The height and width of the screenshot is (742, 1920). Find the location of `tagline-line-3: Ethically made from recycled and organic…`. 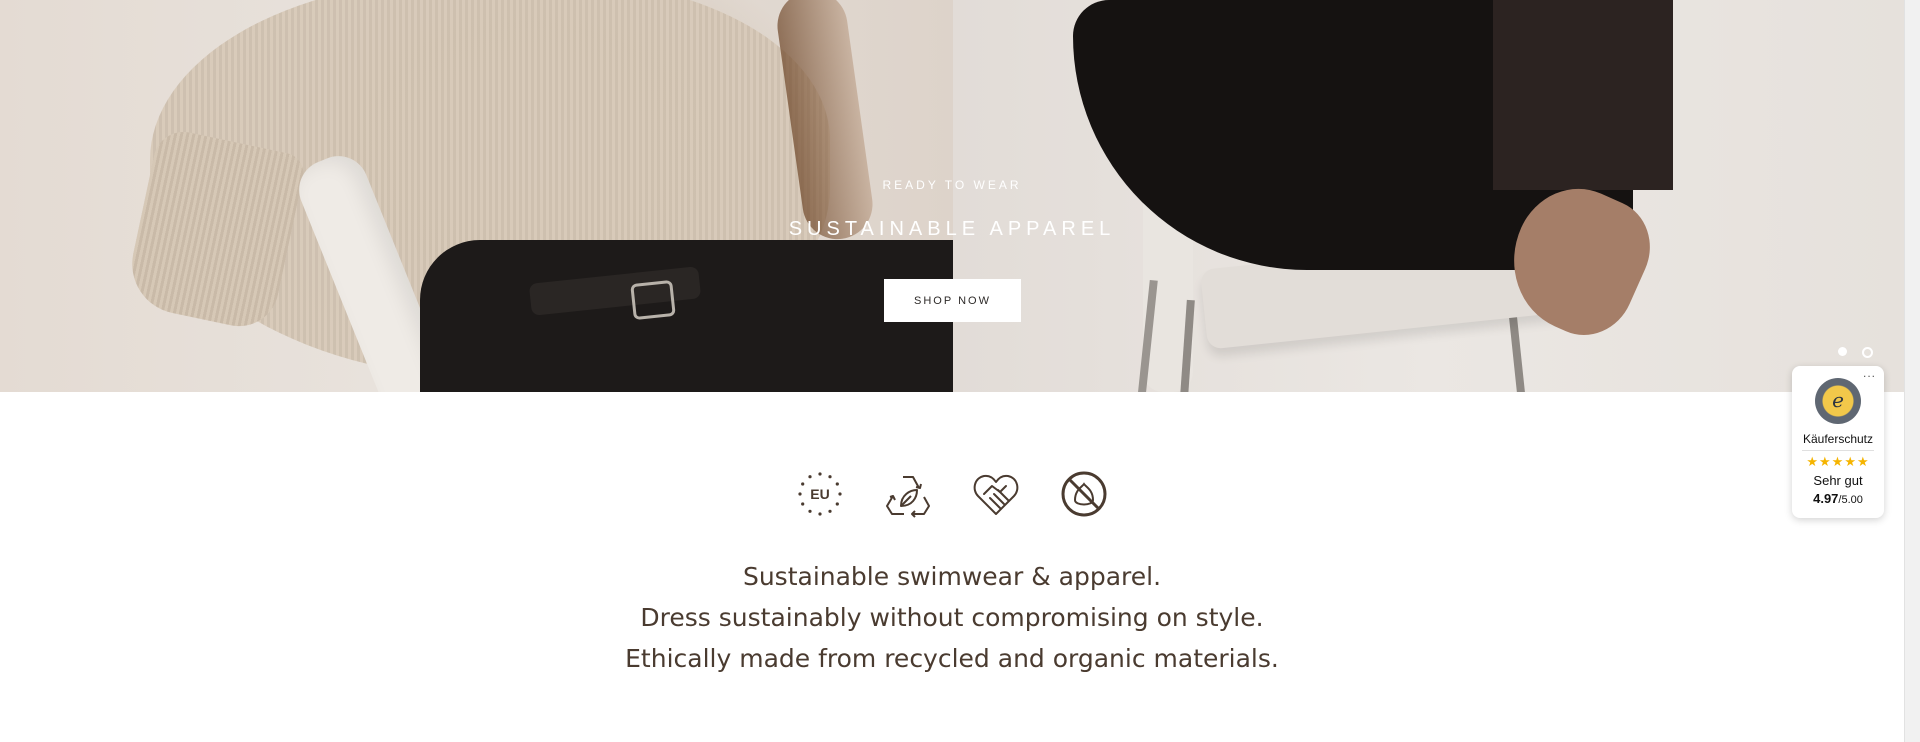

tagline-line-3: Ethically made from recycled and organic… is located at coordinates (952, 658).